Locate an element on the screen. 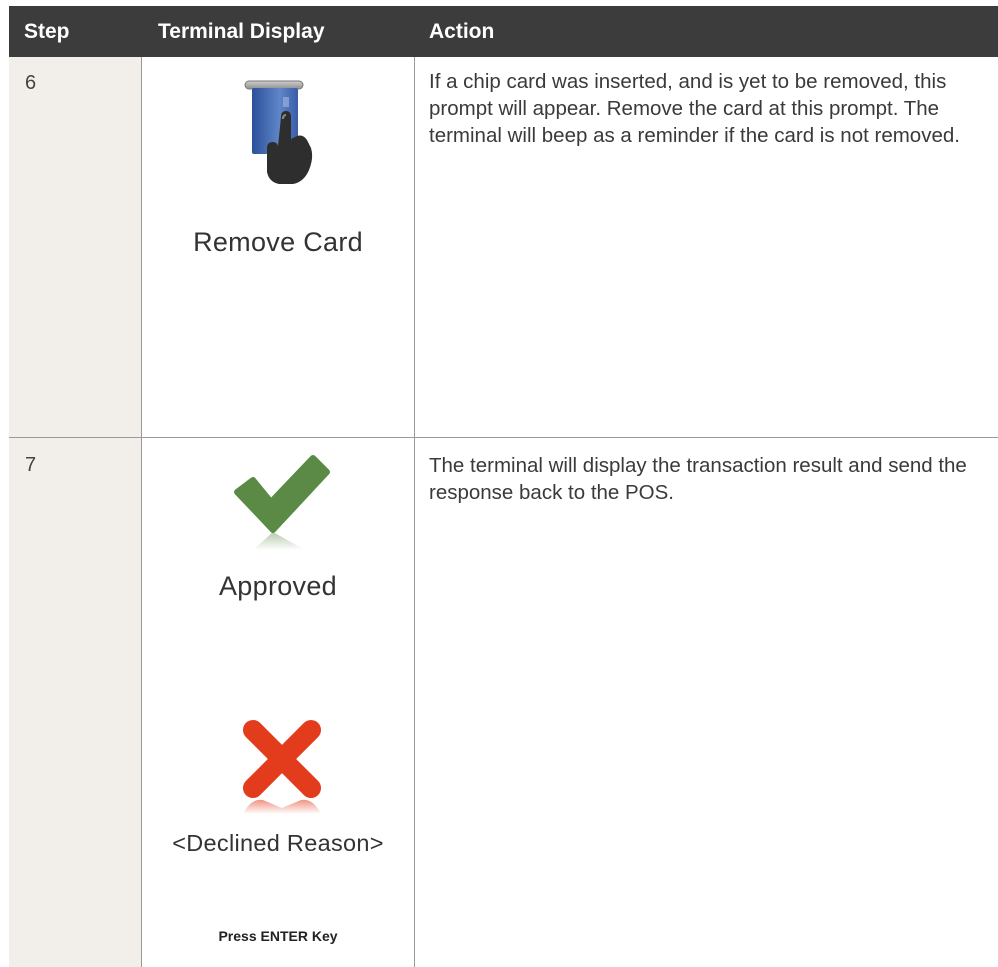 This screenshot has width=998, height=967. checkmark-icon is located at coordinates (282, 502).